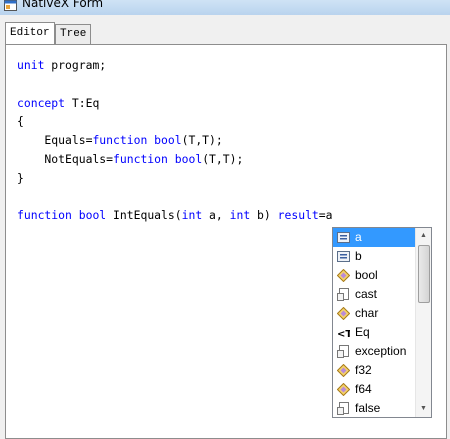 This screenshot has height=439, width=450. What do you see at coordinates (227, 178) in the screenshot?
I see `code-line: }` at bounding box center [227, 178].